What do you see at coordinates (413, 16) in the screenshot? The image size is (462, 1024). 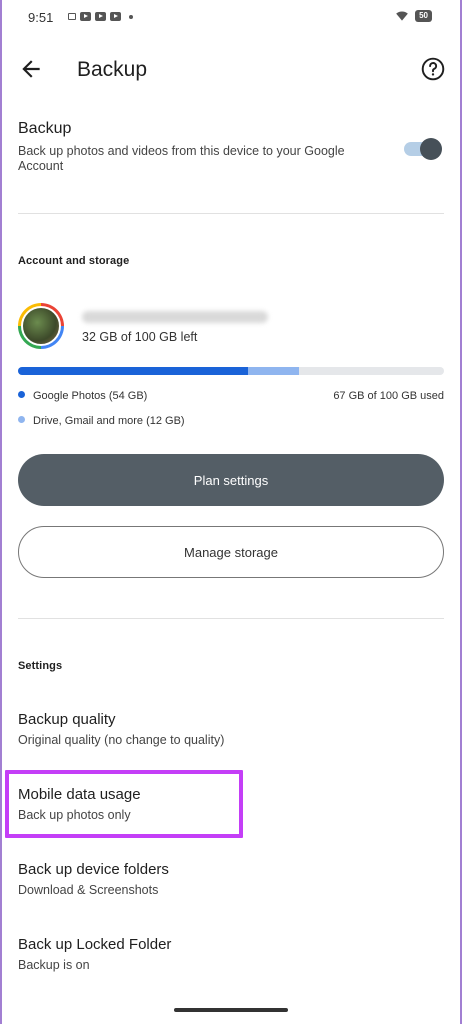 I see `status-right: 50` at bounding box center [413, 16].